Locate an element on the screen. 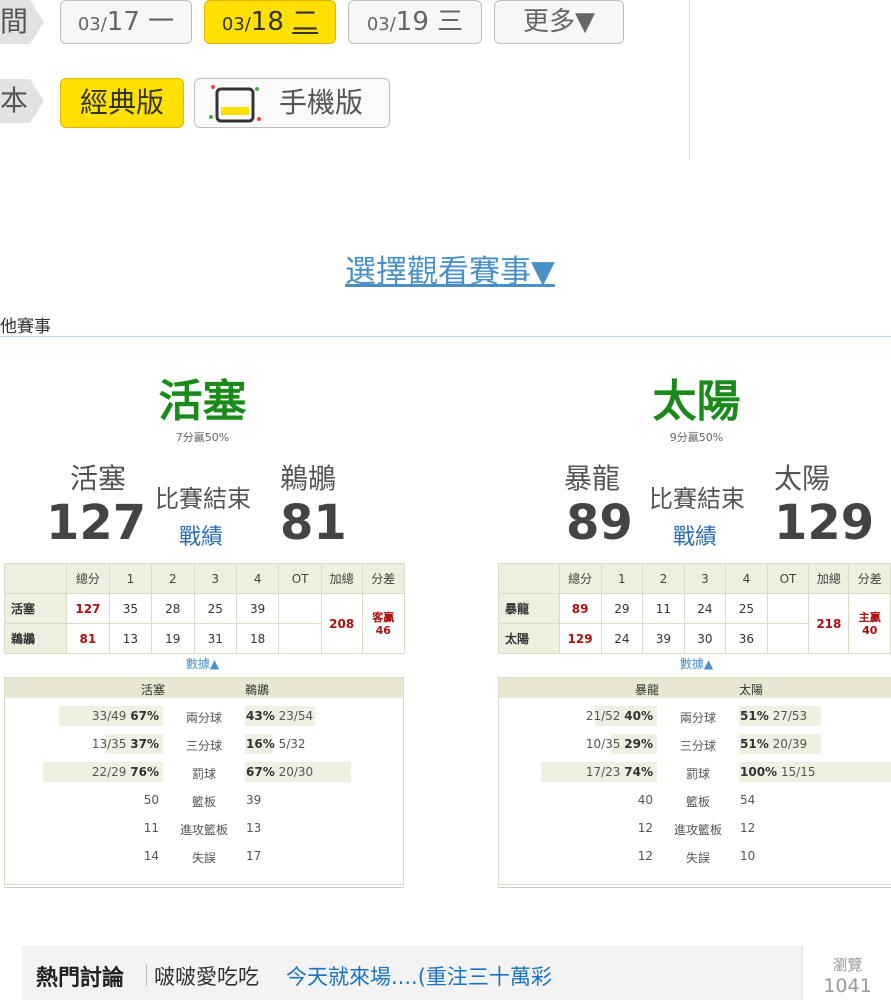 Image resolution: width=891 pixels, height=1000 pixels. date-button-0318: 03/18 二 is located at coordinates (270, 22).